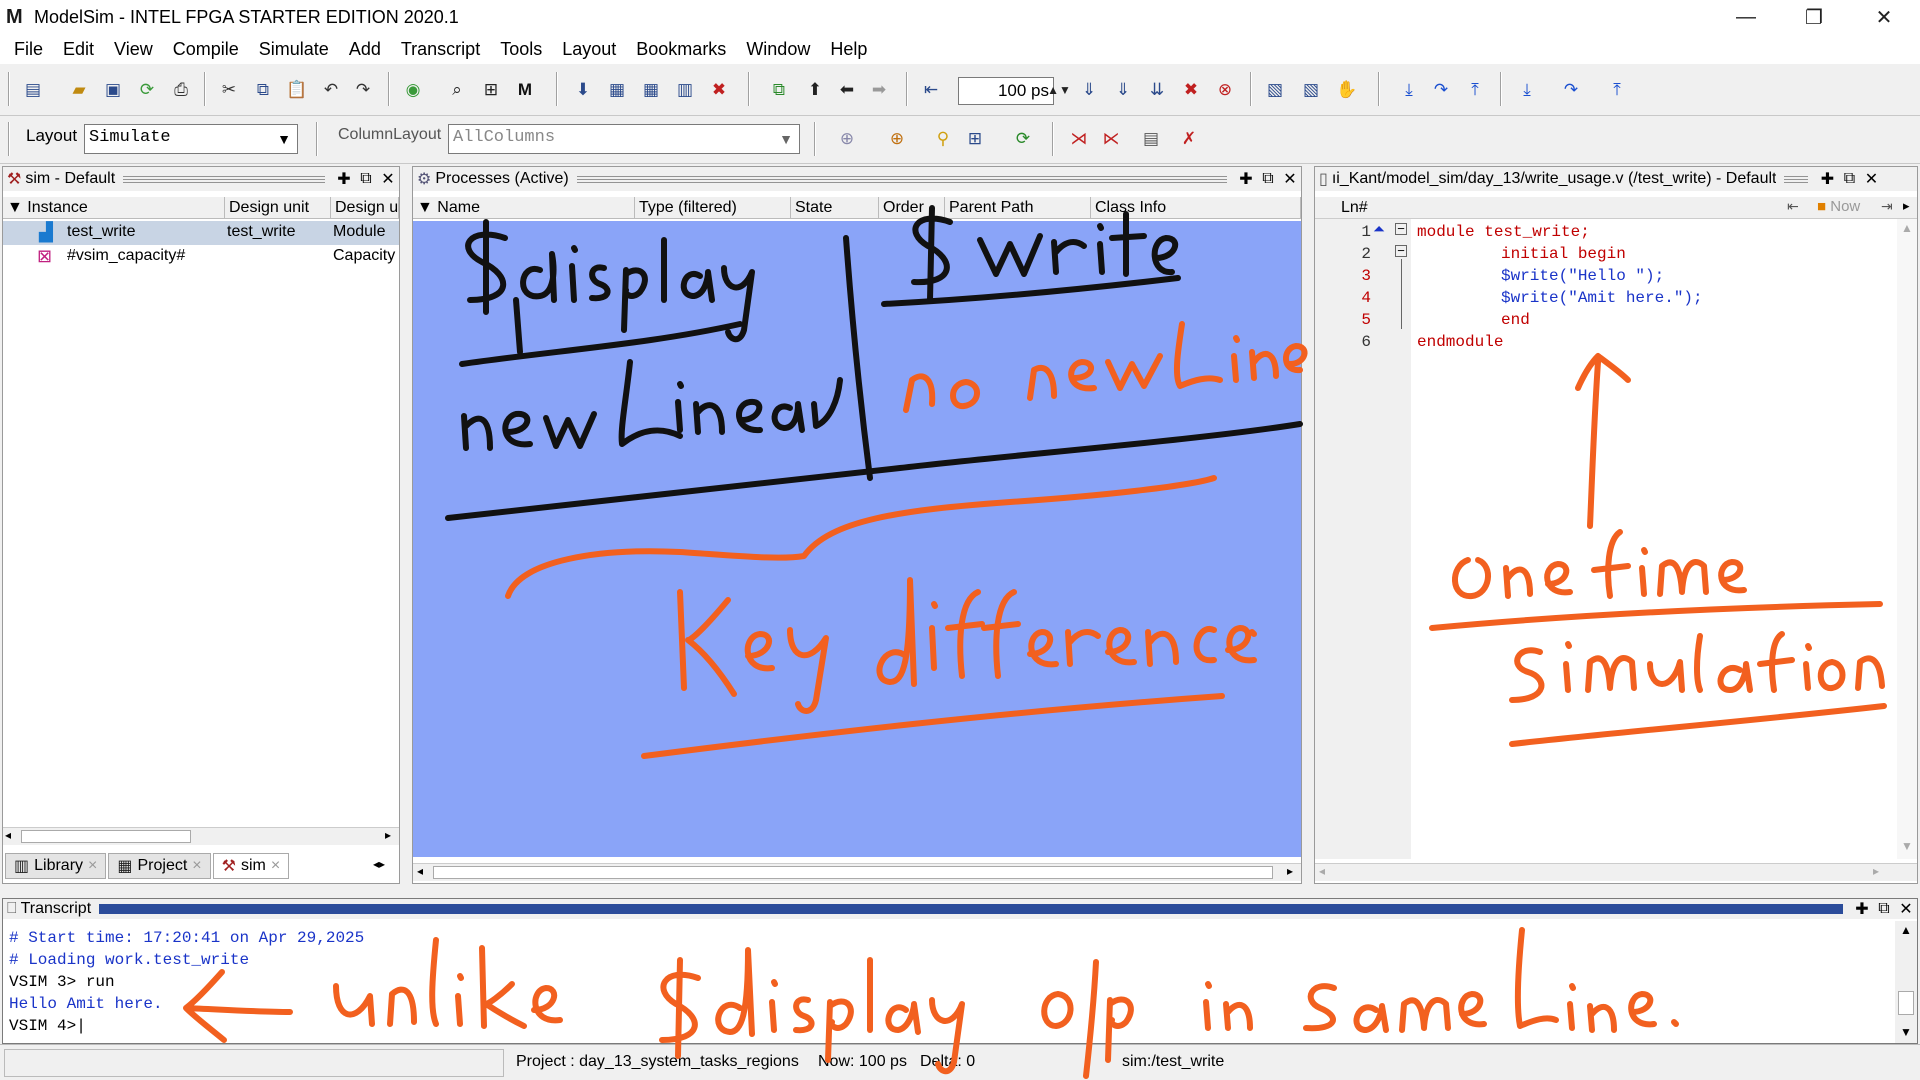 This screenshot has height=1080, width=1920. Describe the element at coordinates (1191, 90) in the screenshot. I see `break-sim-icon: ✖` at that location.